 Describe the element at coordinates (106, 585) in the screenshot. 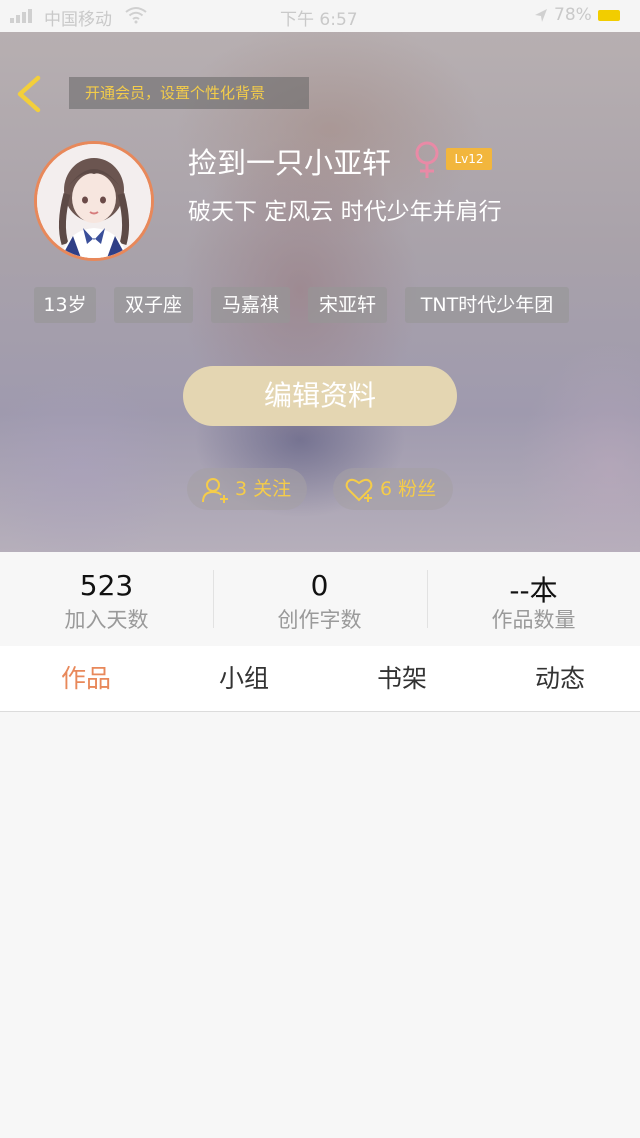

I see `stat-value: 523` at that location.